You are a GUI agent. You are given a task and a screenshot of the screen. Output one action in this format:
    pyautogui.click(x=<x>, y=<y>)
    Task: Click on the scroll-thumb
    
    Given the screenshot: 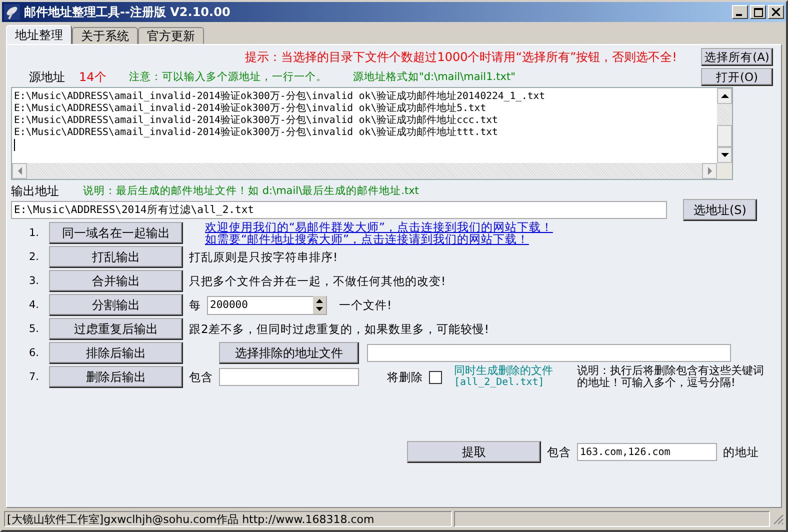 What is the action you would take?
    pyautogui.click(x=724, y=136)
    